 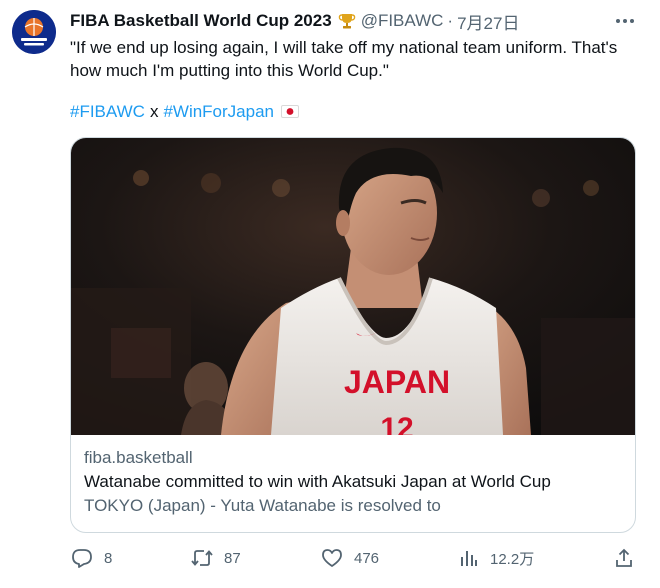 I want to click on reply-icon, so click(x=82, y=558).